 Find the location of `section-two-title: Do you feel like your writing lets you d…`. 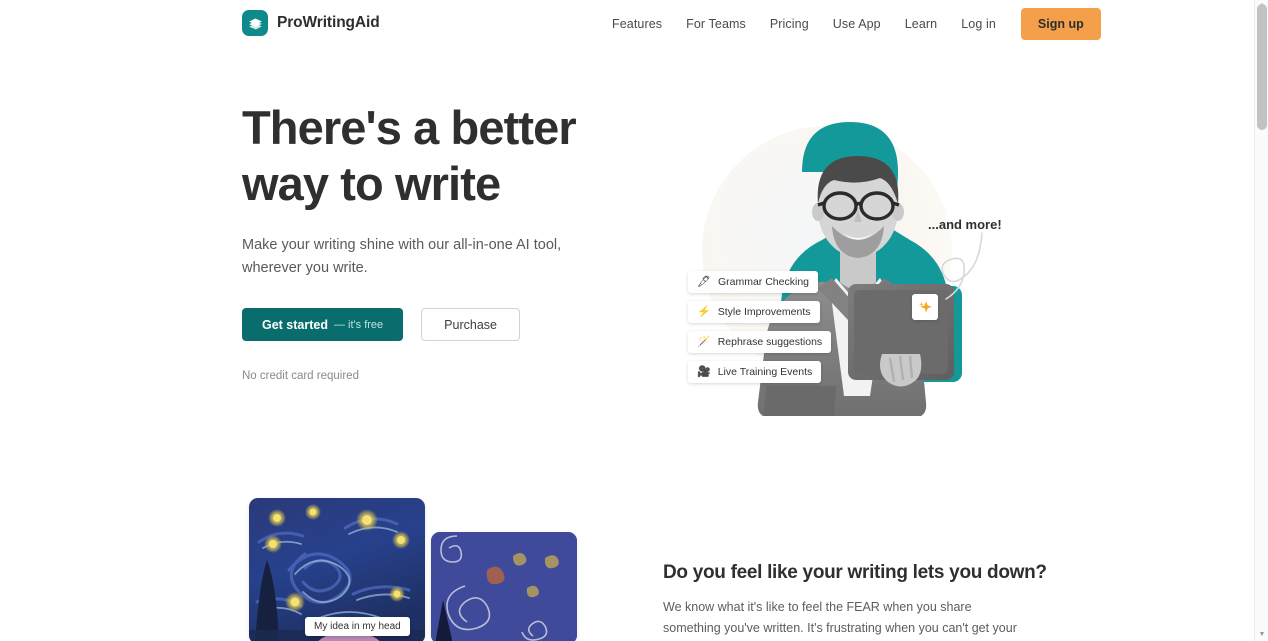

section-two-title: Do you feel like your writing lets you d… is located at coordinates (855, 572).